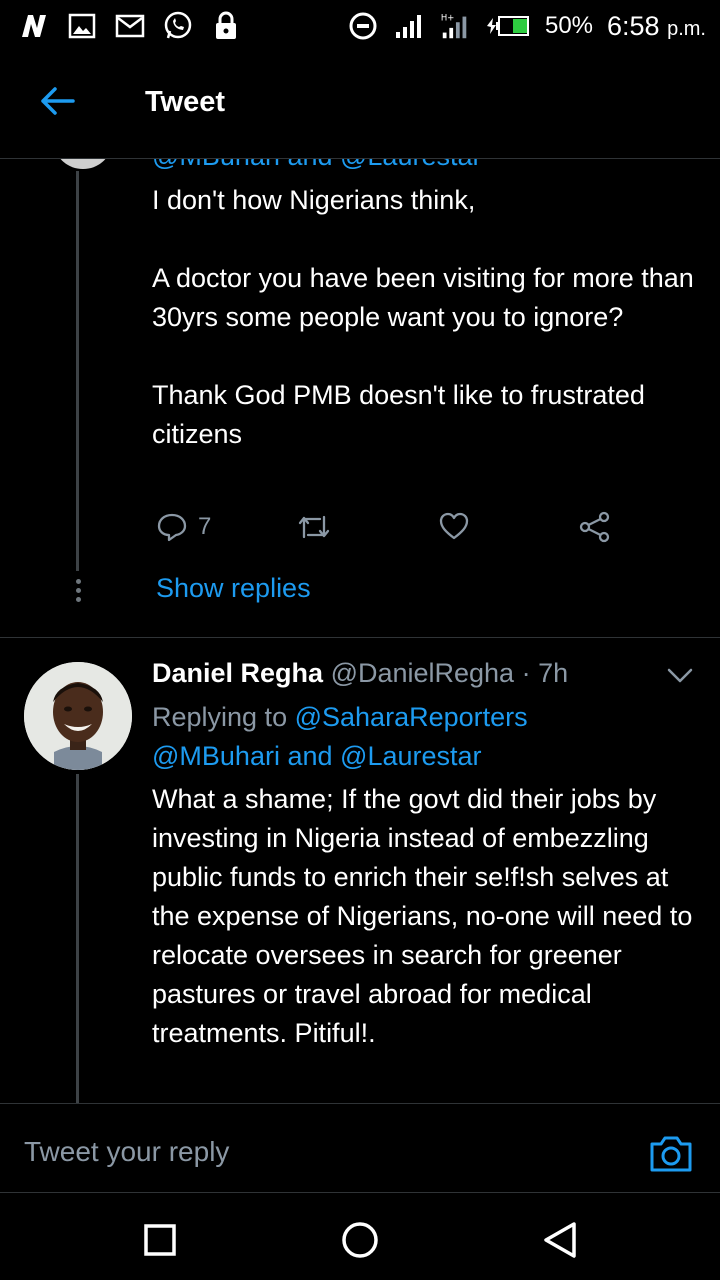 The height and width of the screenshot is (1280, 720). I want to click on system-nav-bar, so click(360, 1237).